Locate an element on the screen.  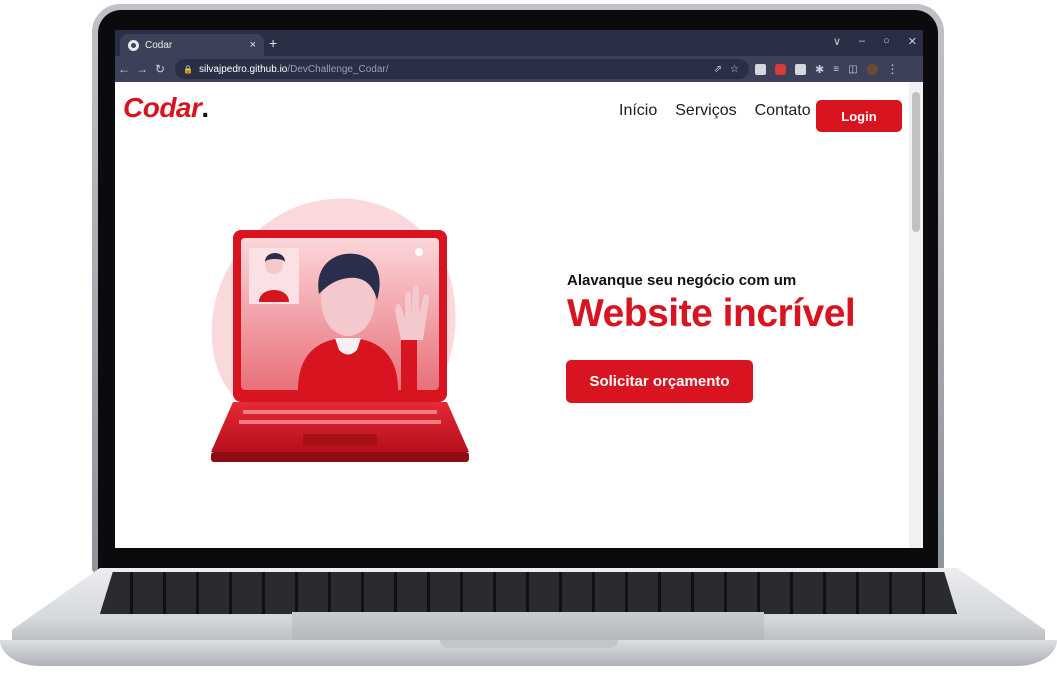
laptop-keyboard is located at coordinates (528, 593).